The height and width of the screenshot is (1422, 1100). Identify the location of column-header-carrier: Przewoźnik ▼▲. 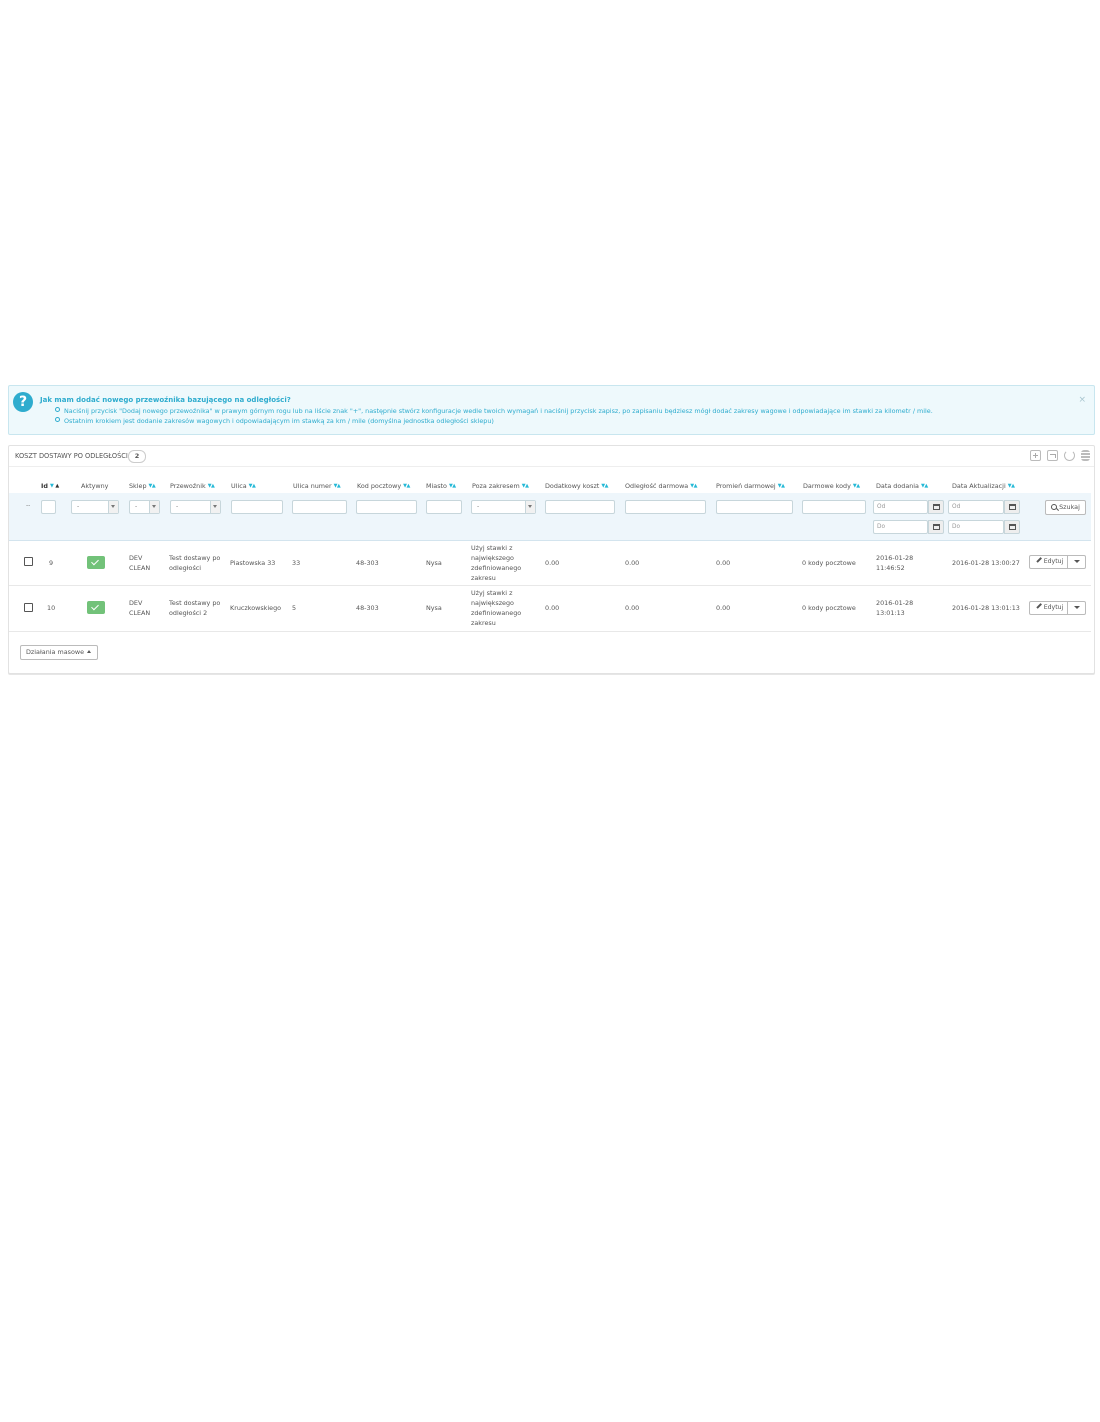
(192, 486).